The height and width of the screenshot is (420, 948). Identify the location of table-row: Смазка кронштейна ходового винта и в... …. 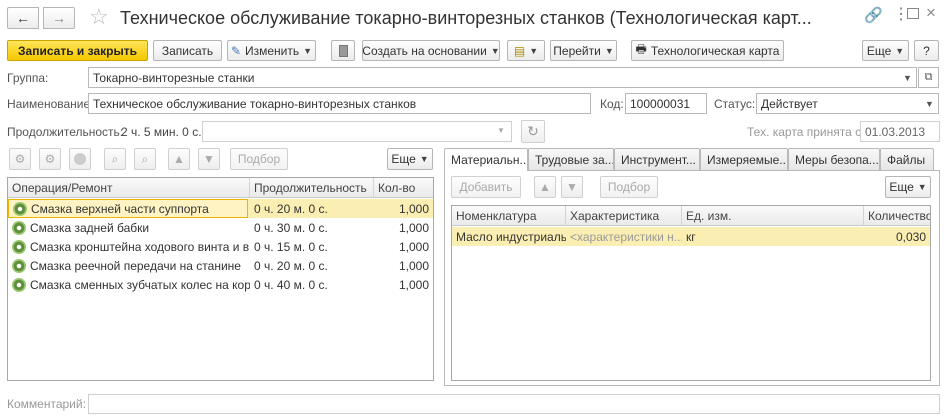
(220, 246).